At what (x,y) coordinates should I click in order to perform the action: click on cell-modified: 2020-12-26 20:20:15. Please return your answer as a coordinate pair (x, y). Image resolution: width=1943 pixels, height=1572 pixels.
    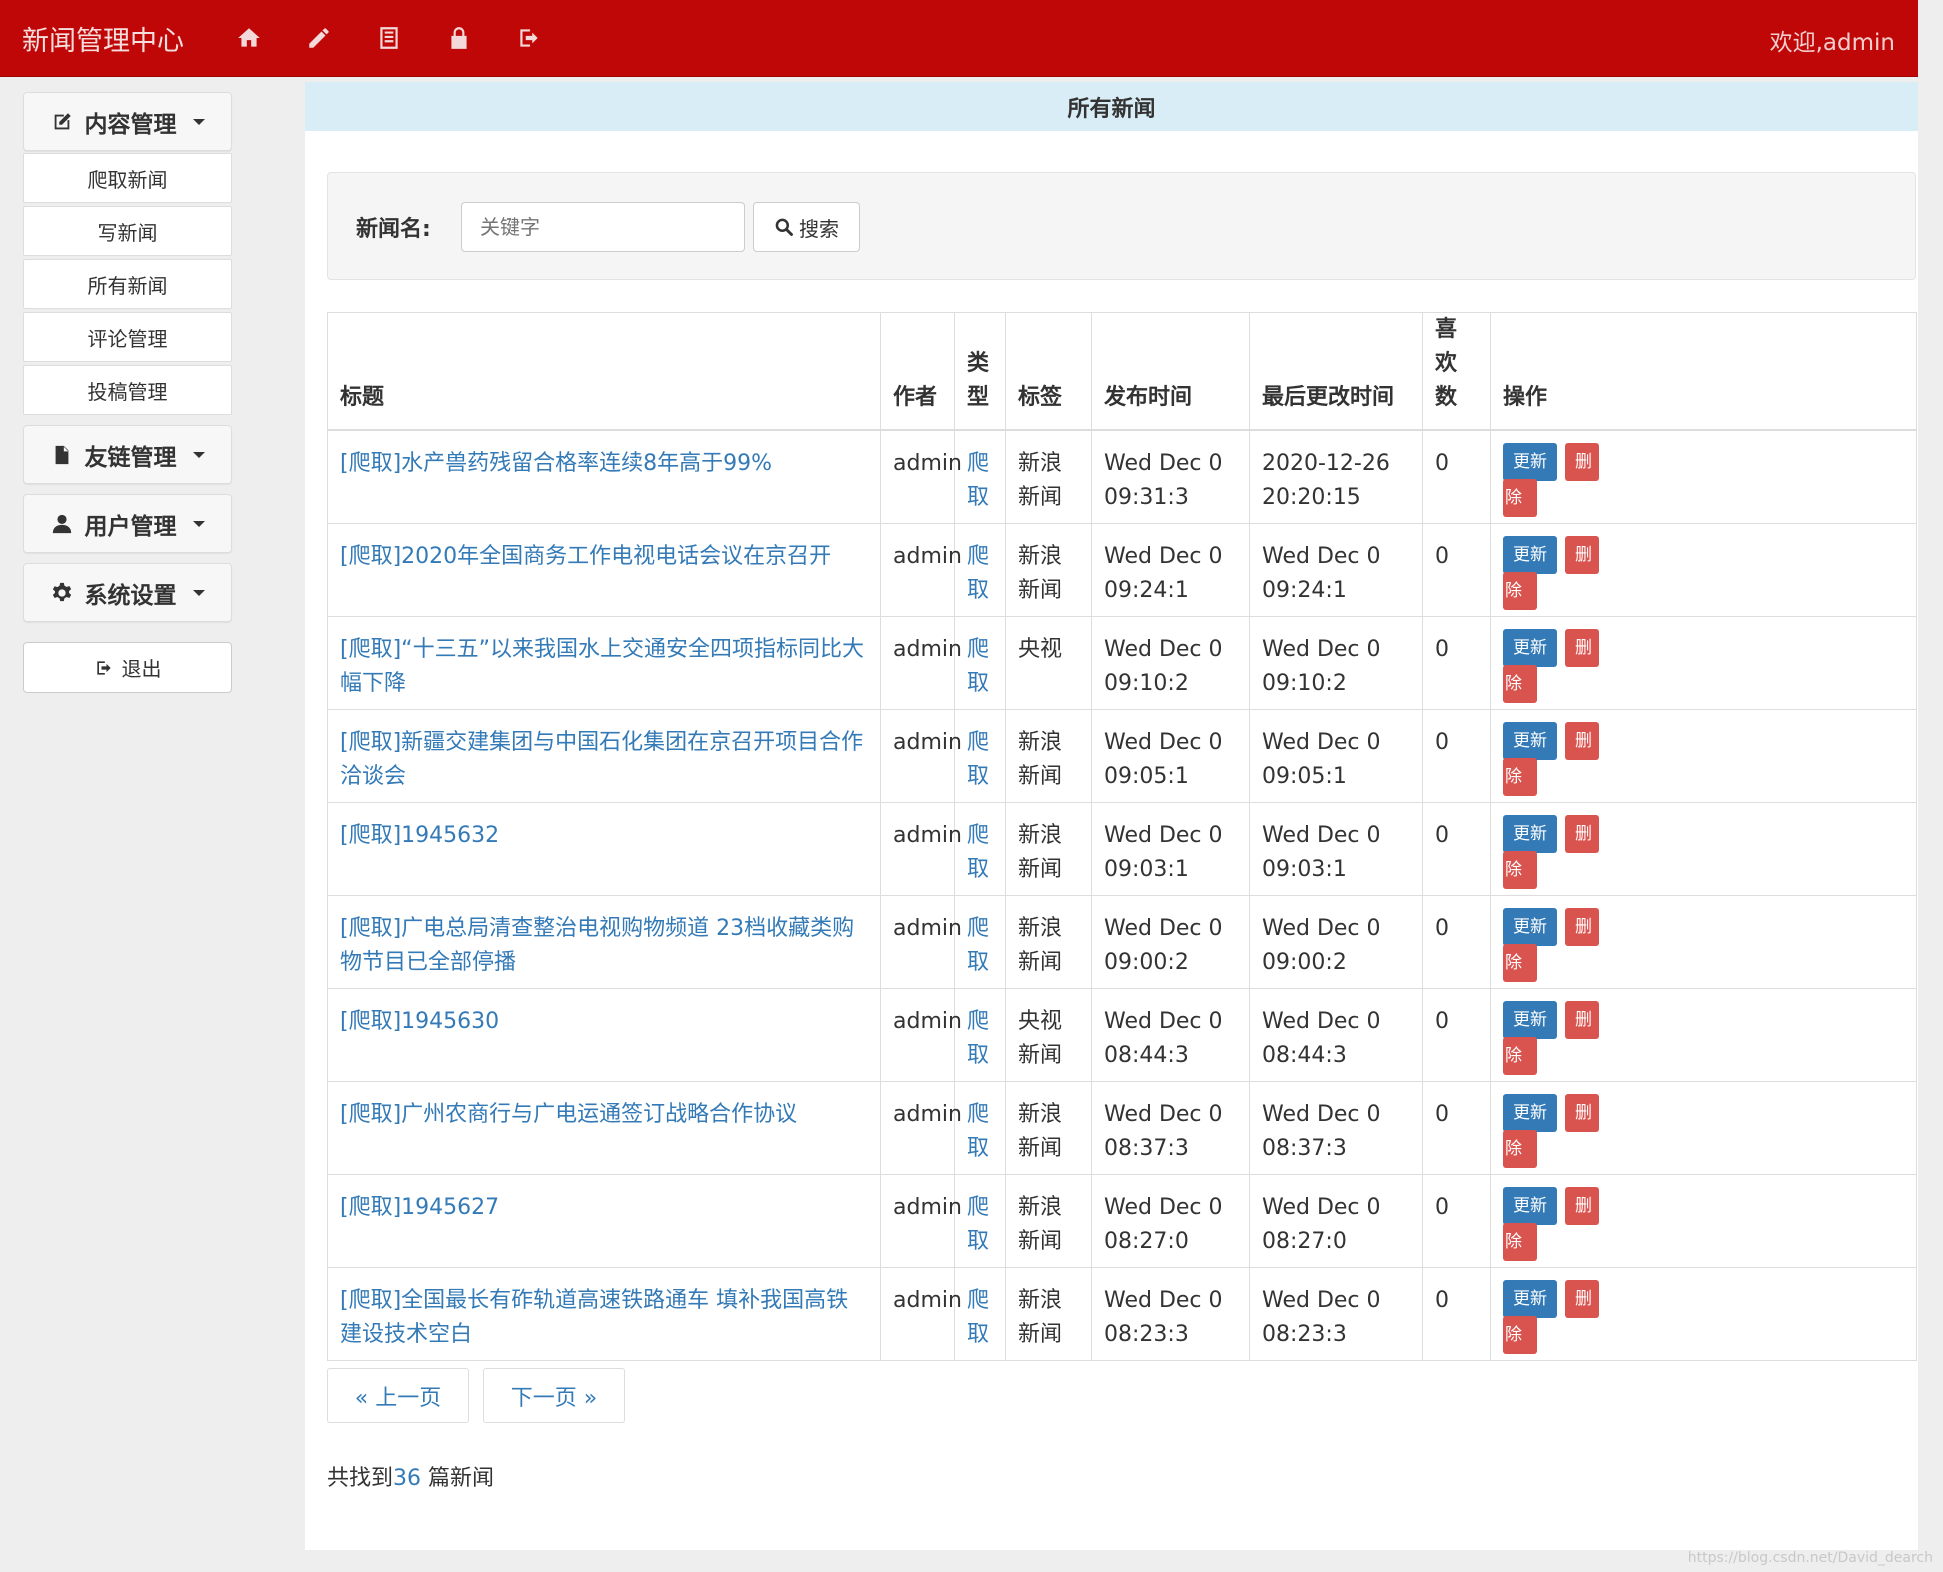
    Looking at the image, I should click on (1336, 476).